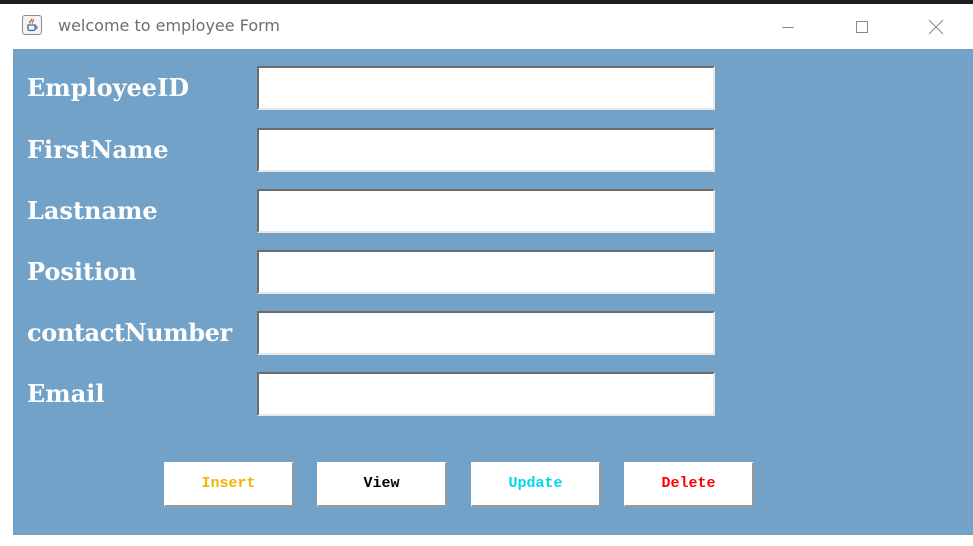 This screenshot has width=973, height=546. What do you see at coordinates (493, 26) in the screenshot?
I see `title-bar: welcome to employee Form` at bounding box center [493, 26].